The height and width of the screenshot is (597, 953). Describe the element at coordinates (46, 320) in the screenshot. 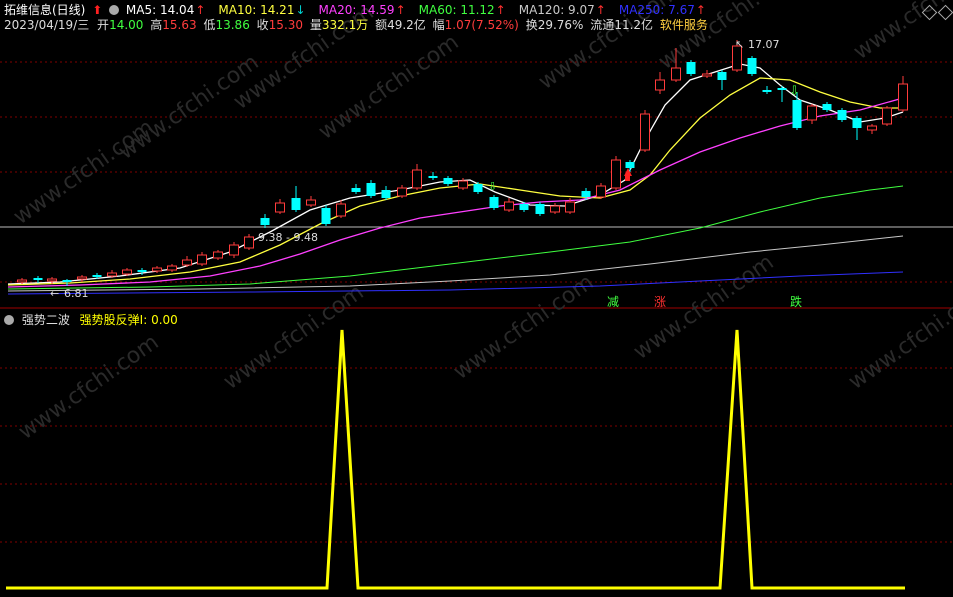

I see `indicator-name: 强势二波` at that location.